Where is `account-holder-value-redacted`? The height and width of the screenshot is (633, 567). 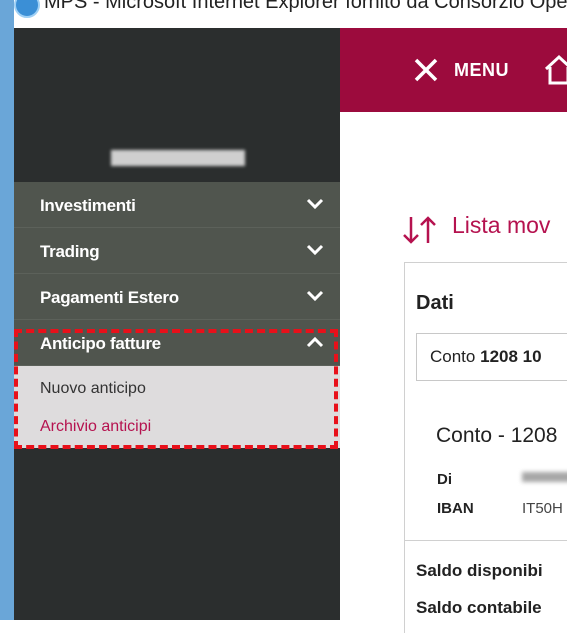
account-holder-value-redacted is located at coordinates (544, 477).